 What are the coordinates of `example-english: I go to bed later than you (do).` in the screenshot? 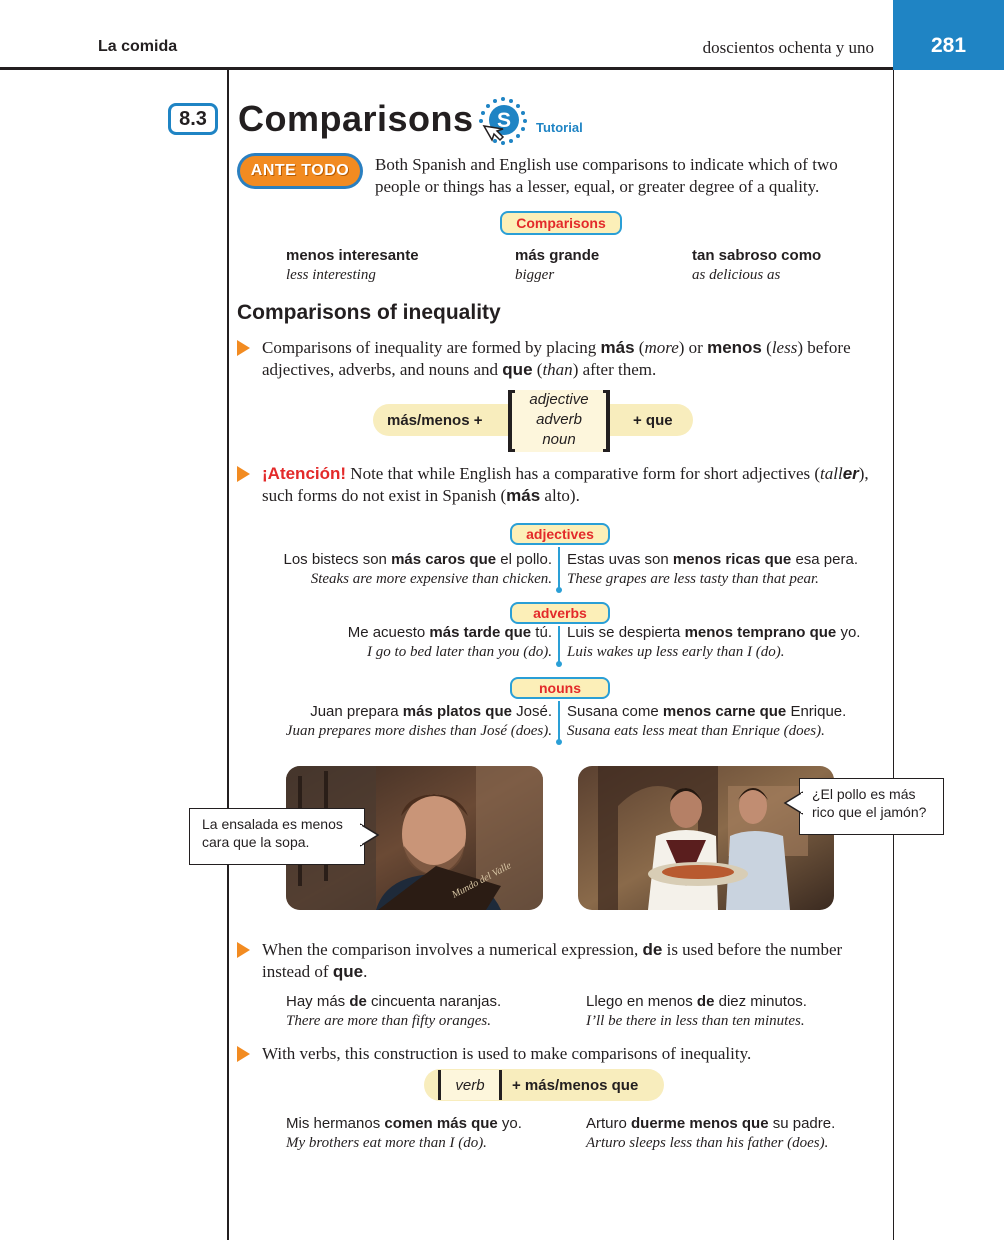 It's located at (459, 652).